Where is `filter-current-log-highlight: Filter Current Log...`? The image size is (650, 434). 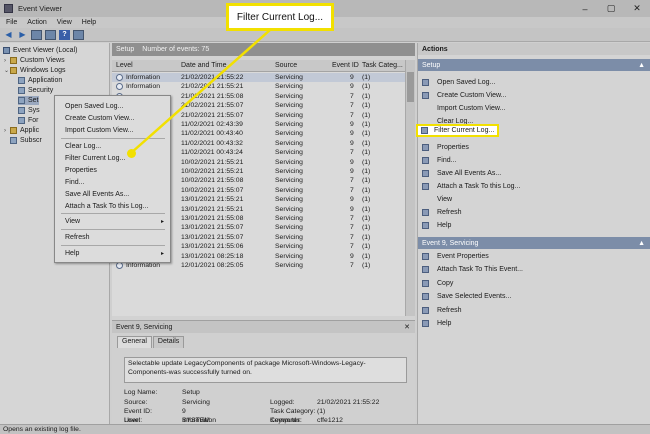
filter-current-log-highlight: Filter Current Log... is located at coordinates (457, 130).